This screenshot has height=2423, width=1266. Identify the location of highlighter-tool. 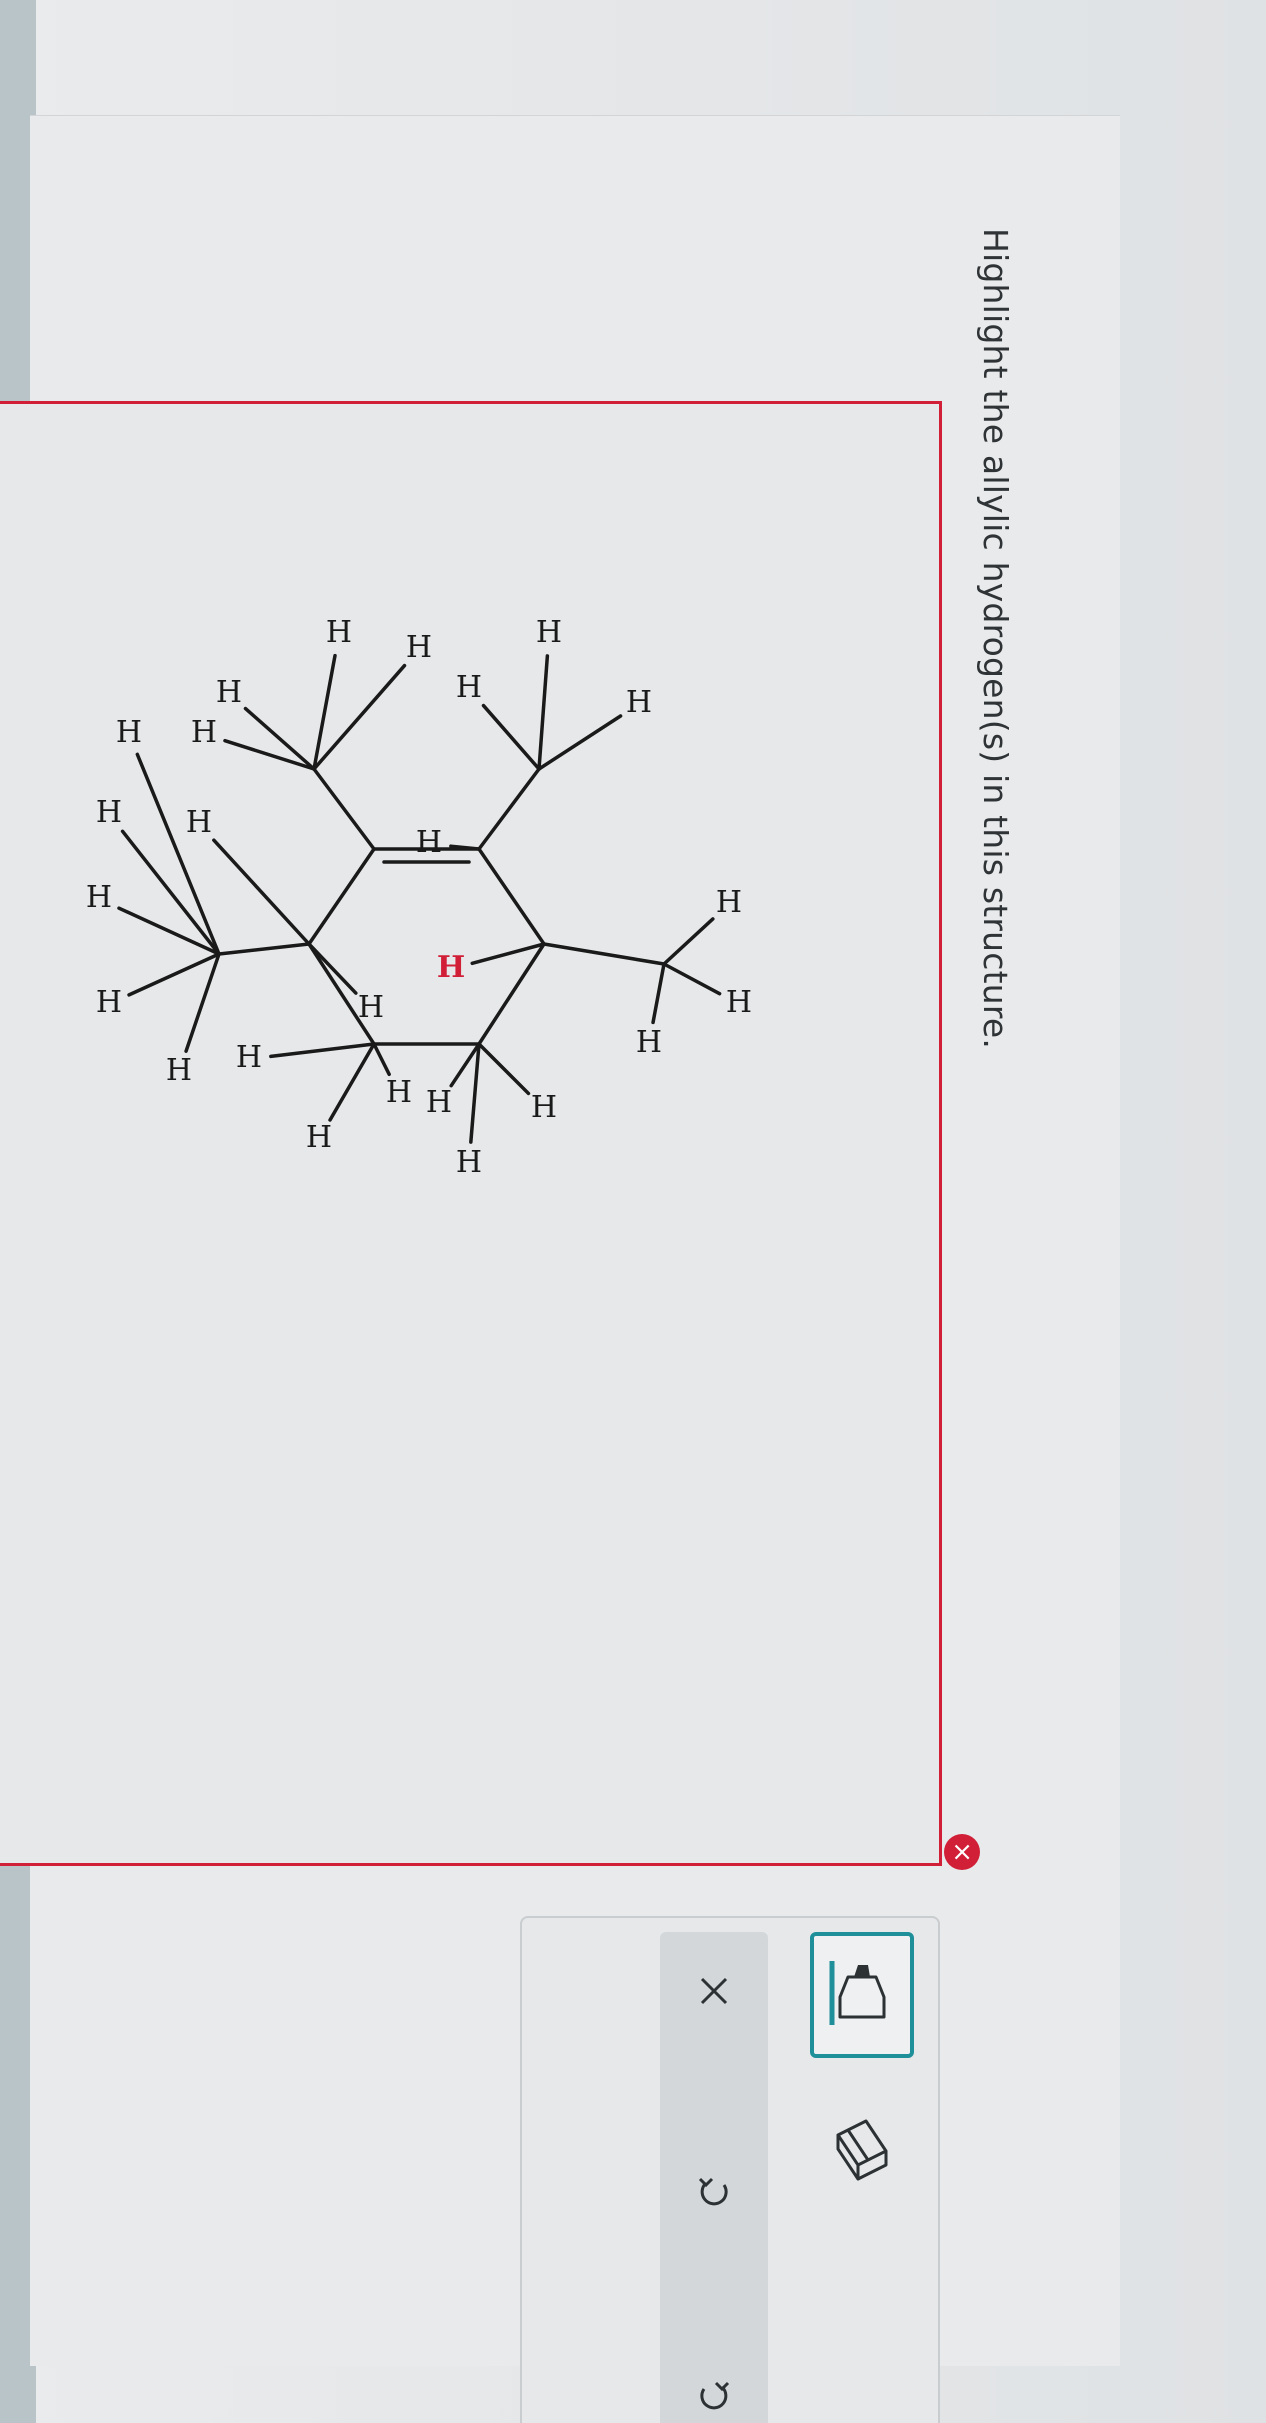
(862, 1995).